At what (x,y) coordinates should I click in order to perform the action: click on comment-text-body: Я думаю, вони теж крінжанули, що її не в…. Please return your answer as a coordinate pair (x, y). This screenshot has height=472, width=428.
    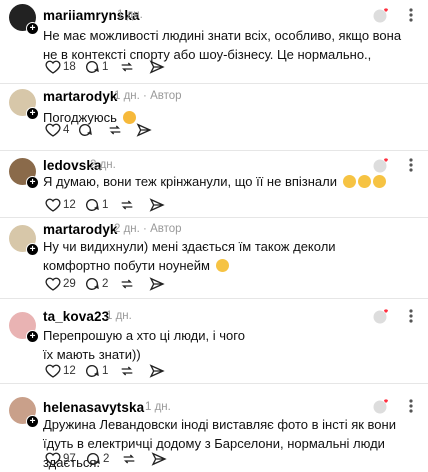
    Looking at the image, I should click on (190, 181).